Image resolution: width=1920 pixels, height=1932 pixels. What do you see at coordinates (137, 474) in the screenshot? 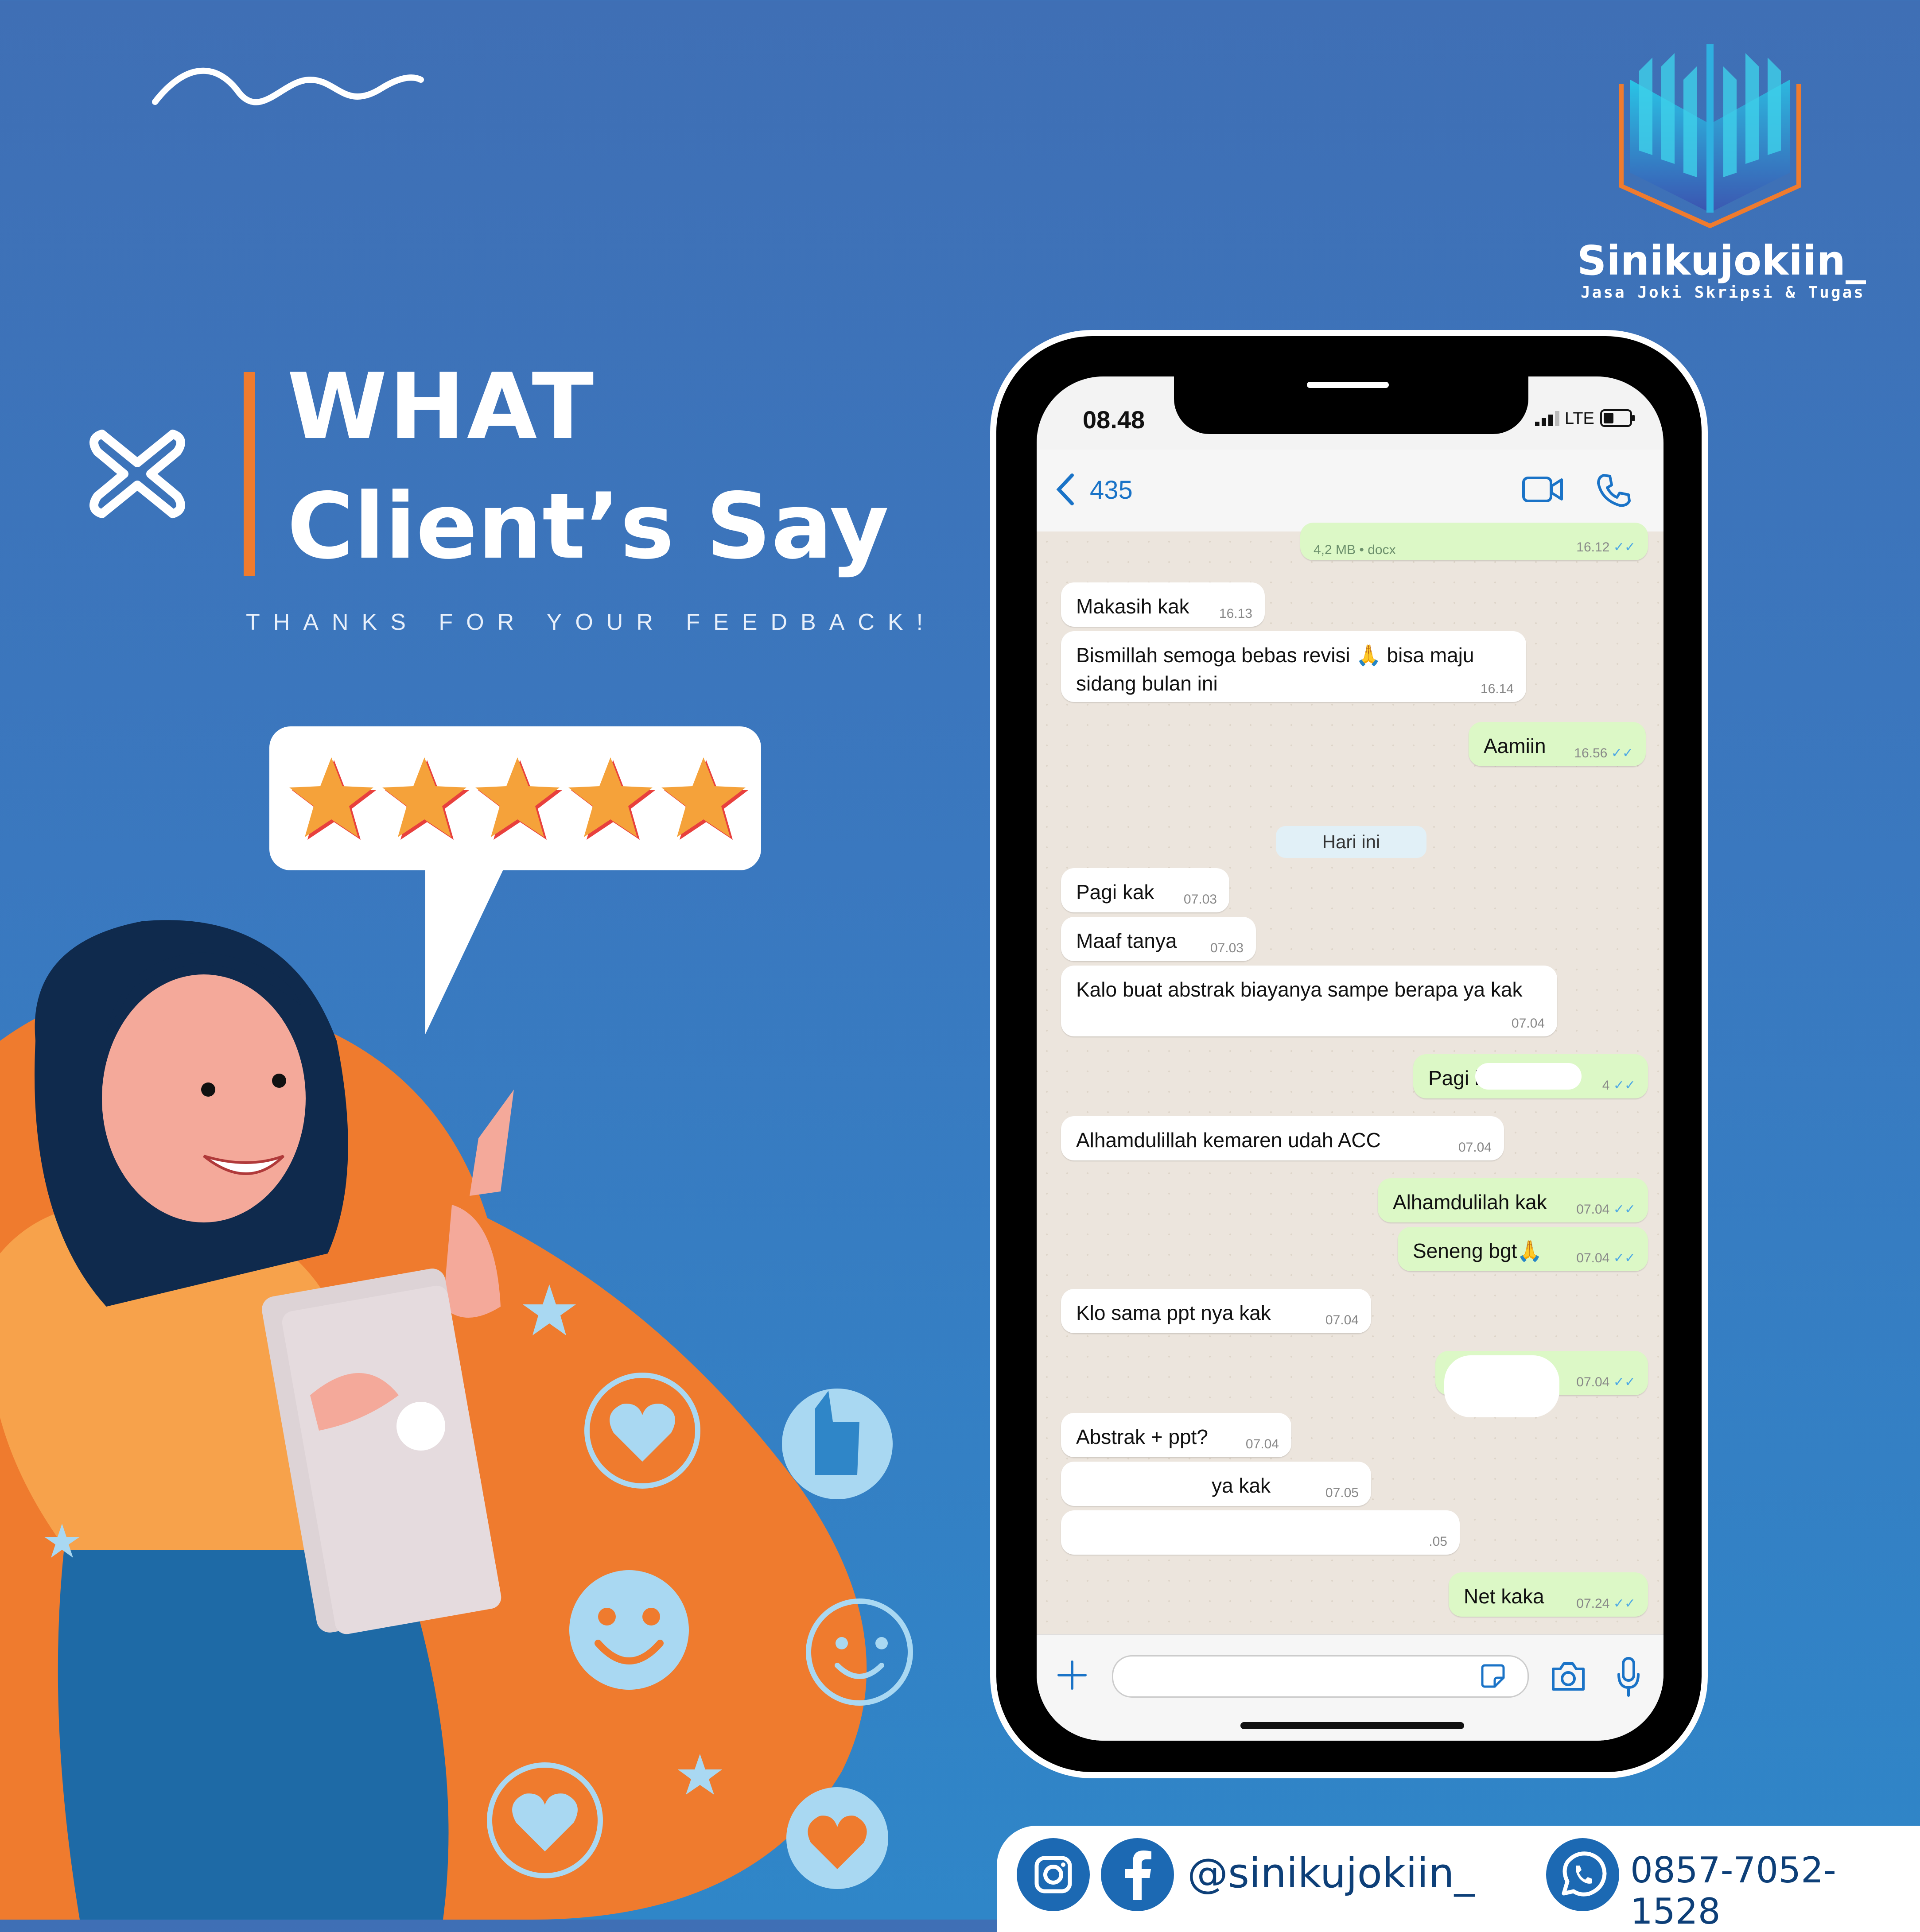
I see `x-shape-icon` at bounding box center [137, 474].